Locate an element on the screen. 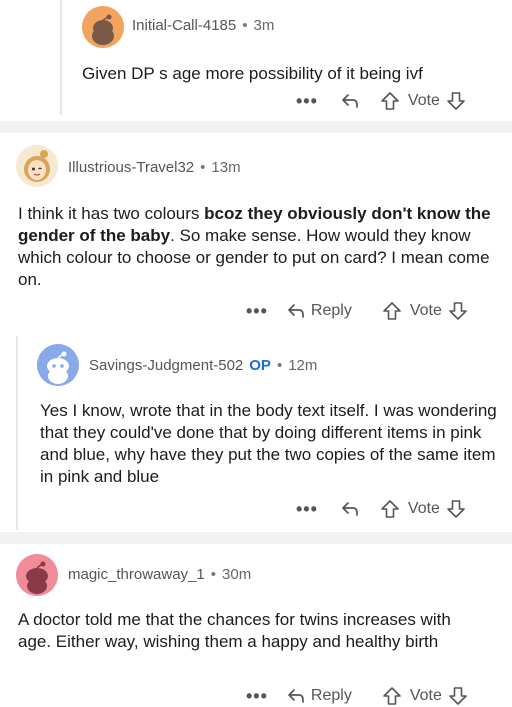 Image resolution: width=512 pixels, height=707 pixels. comment-meta: magic_throwaway_1 • 30m is located at coordinates (159, 574).